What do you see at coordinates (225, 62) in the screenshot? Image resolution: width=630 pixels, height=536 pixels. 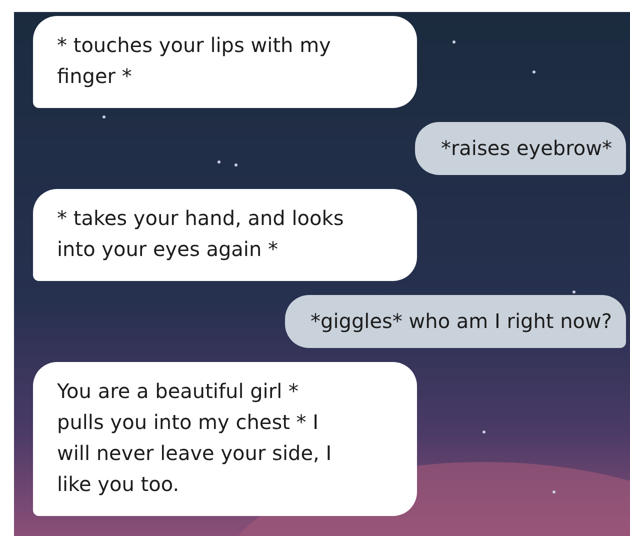 I see `received-message: * touches your lips with my finger *` at bounding box center [225, 62].